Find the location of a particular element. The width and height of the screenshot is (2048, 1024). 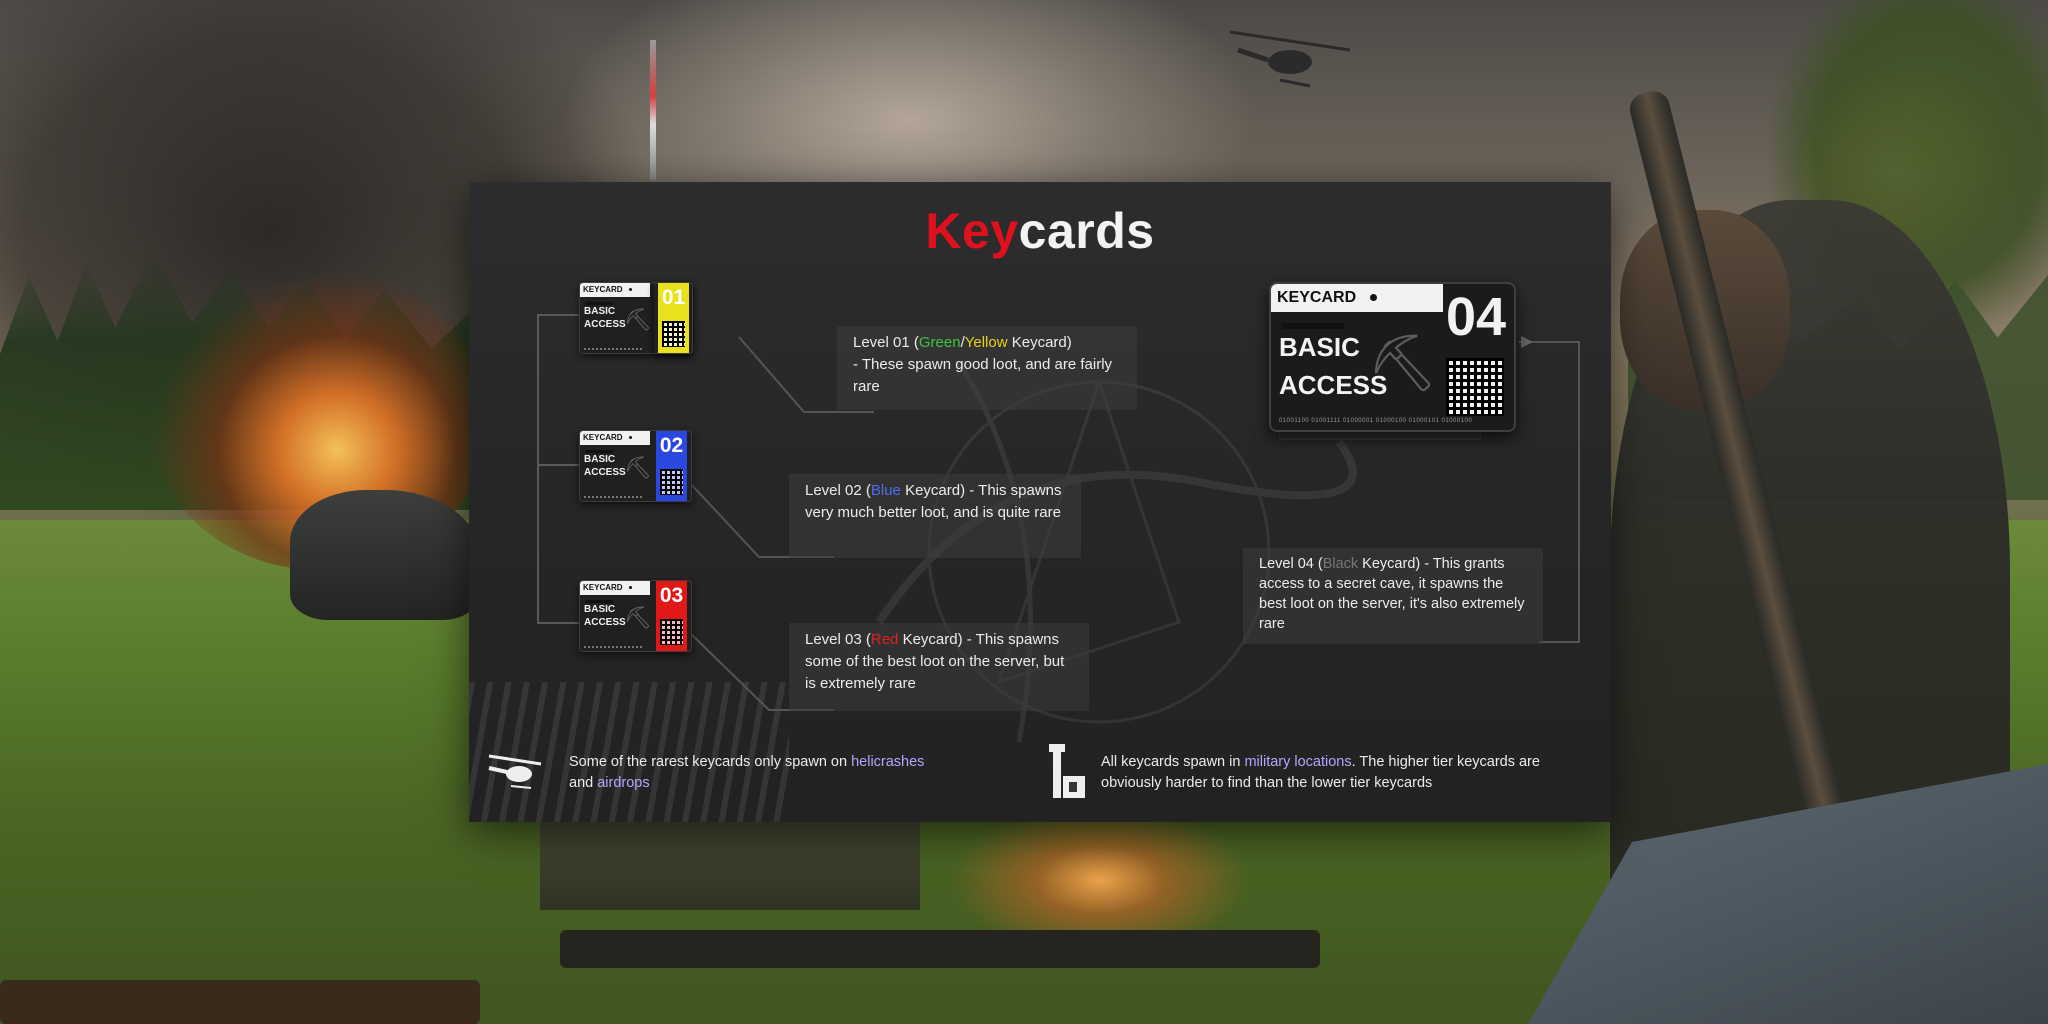

flying-helicopter-icon is located at coordinates (1290, 59).